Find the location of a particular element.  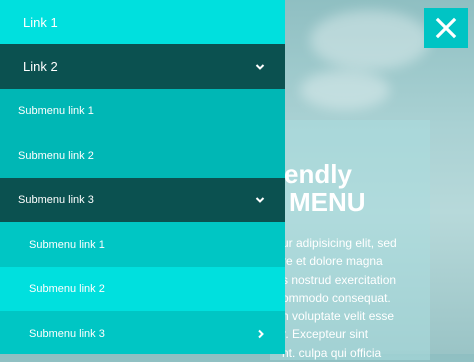

chevron-right-icon is located at coordinates (261, 333).